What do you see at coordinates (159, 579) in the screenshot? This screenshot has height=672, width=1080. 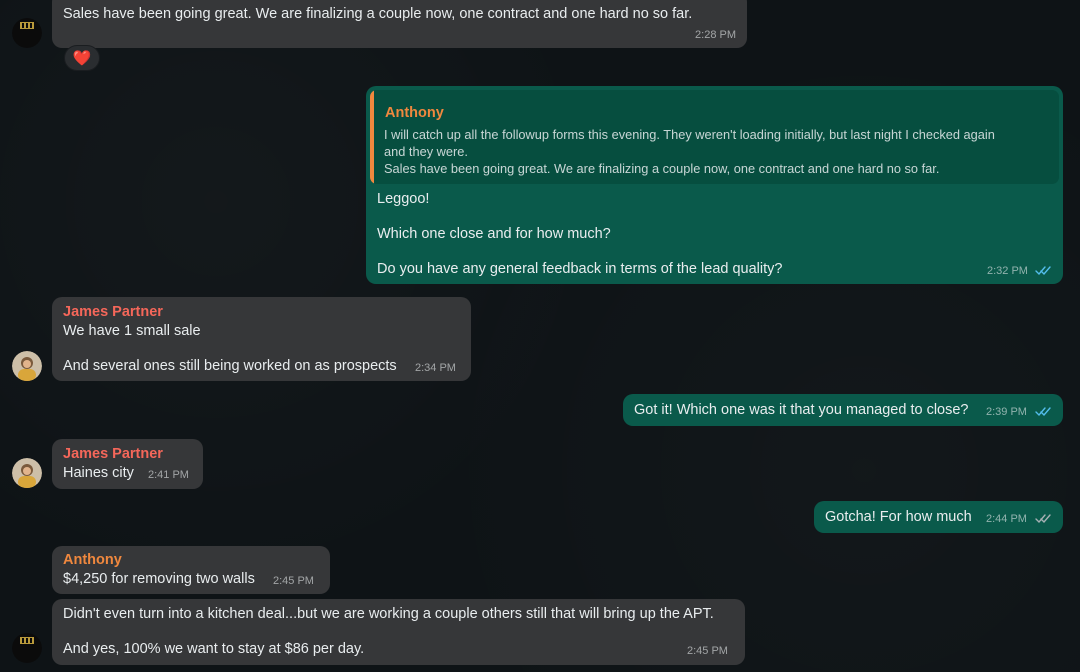 I see `message-text: $4,250 for removing two walls` at bounding box center [159, 579].